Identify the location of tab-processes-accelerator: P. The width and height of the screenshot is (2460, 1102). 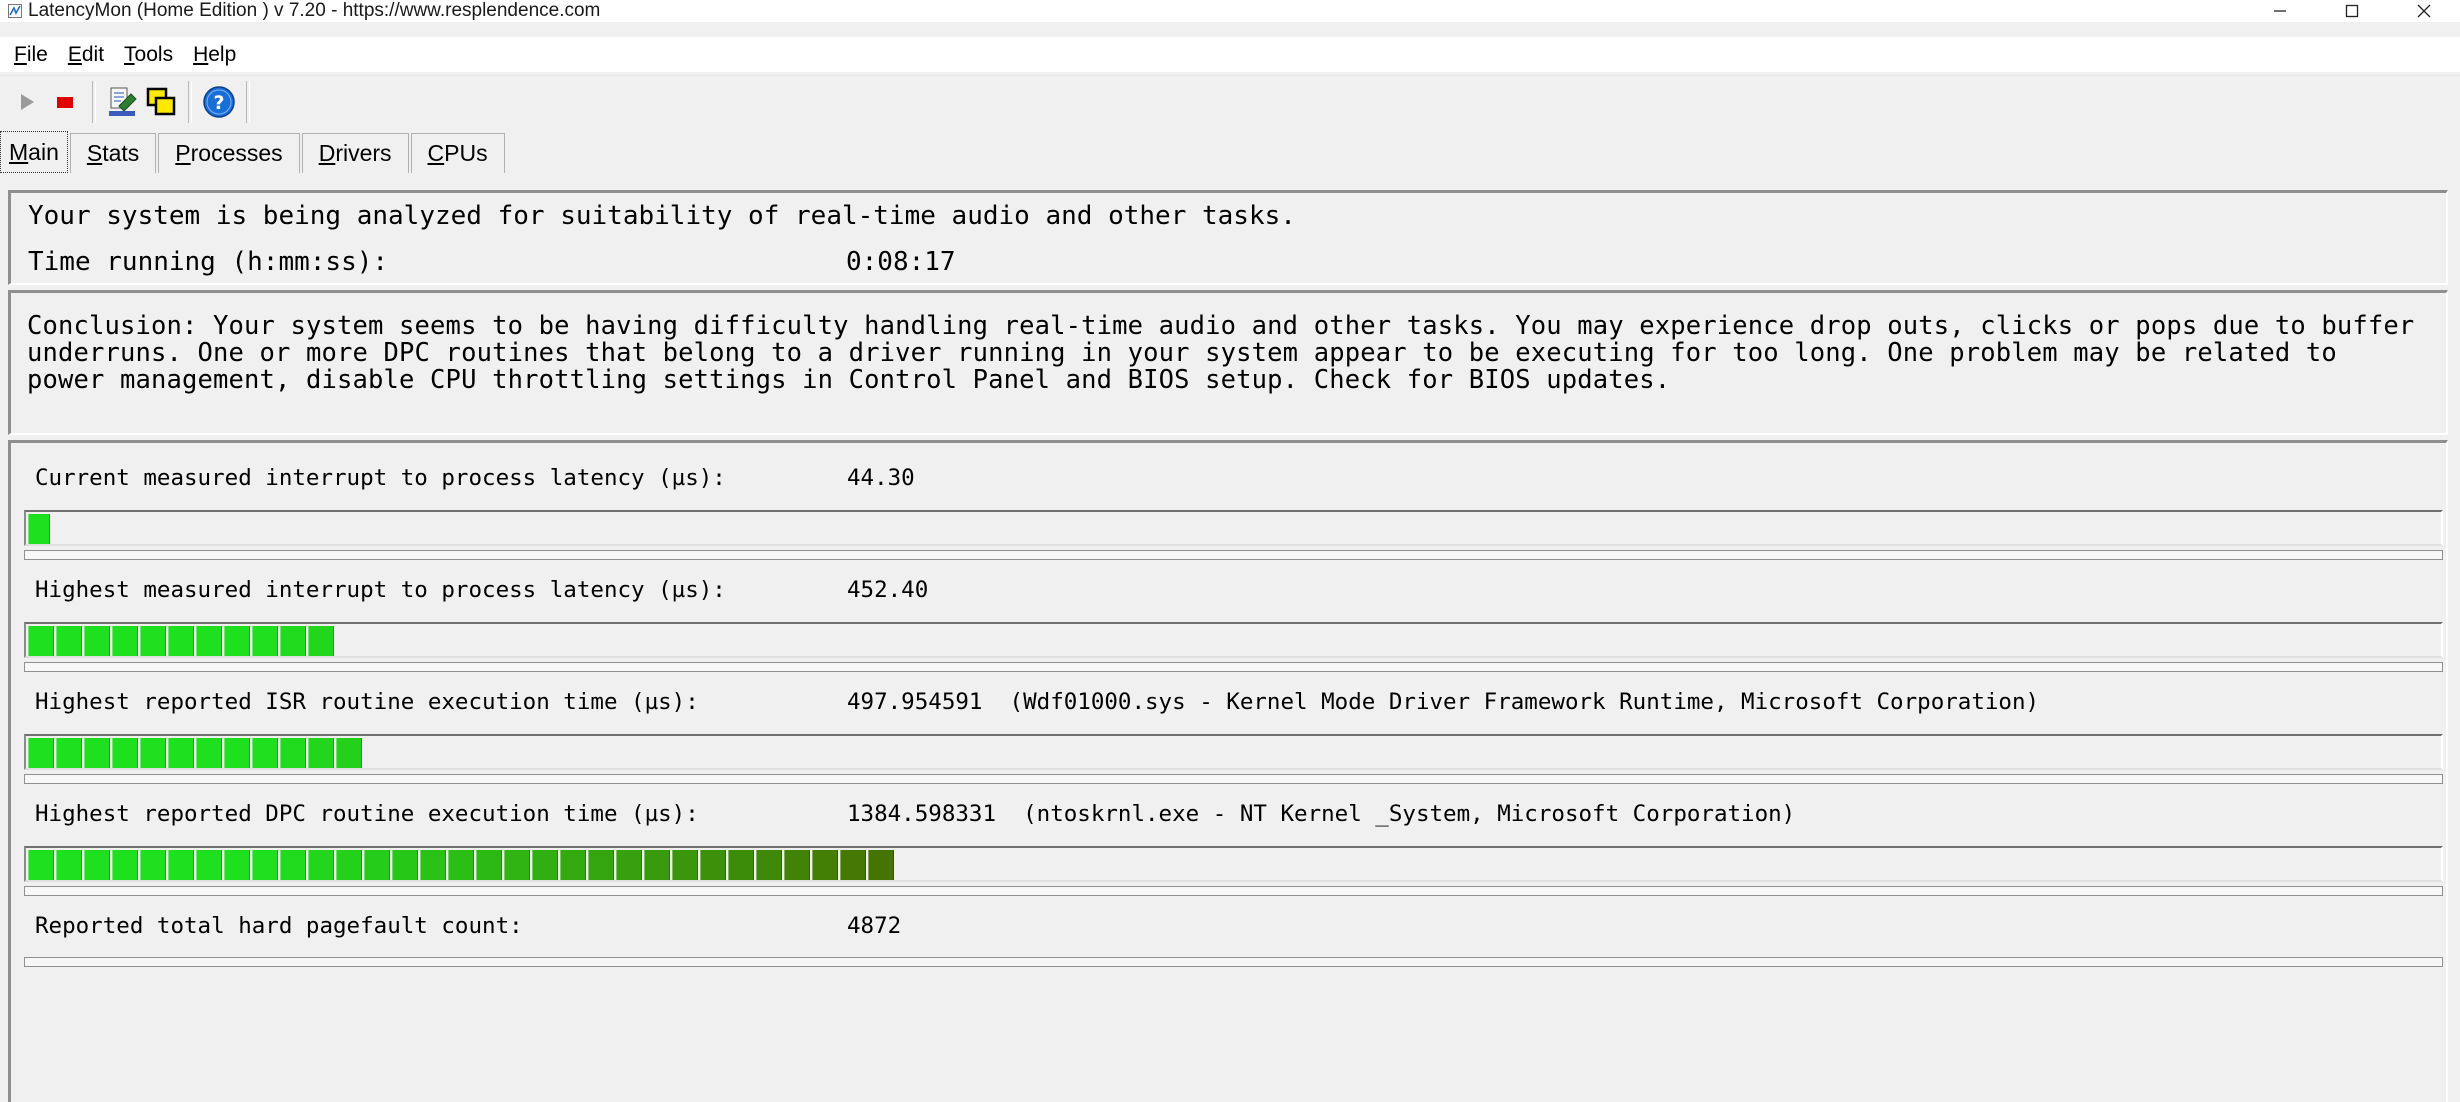
(183, 153).